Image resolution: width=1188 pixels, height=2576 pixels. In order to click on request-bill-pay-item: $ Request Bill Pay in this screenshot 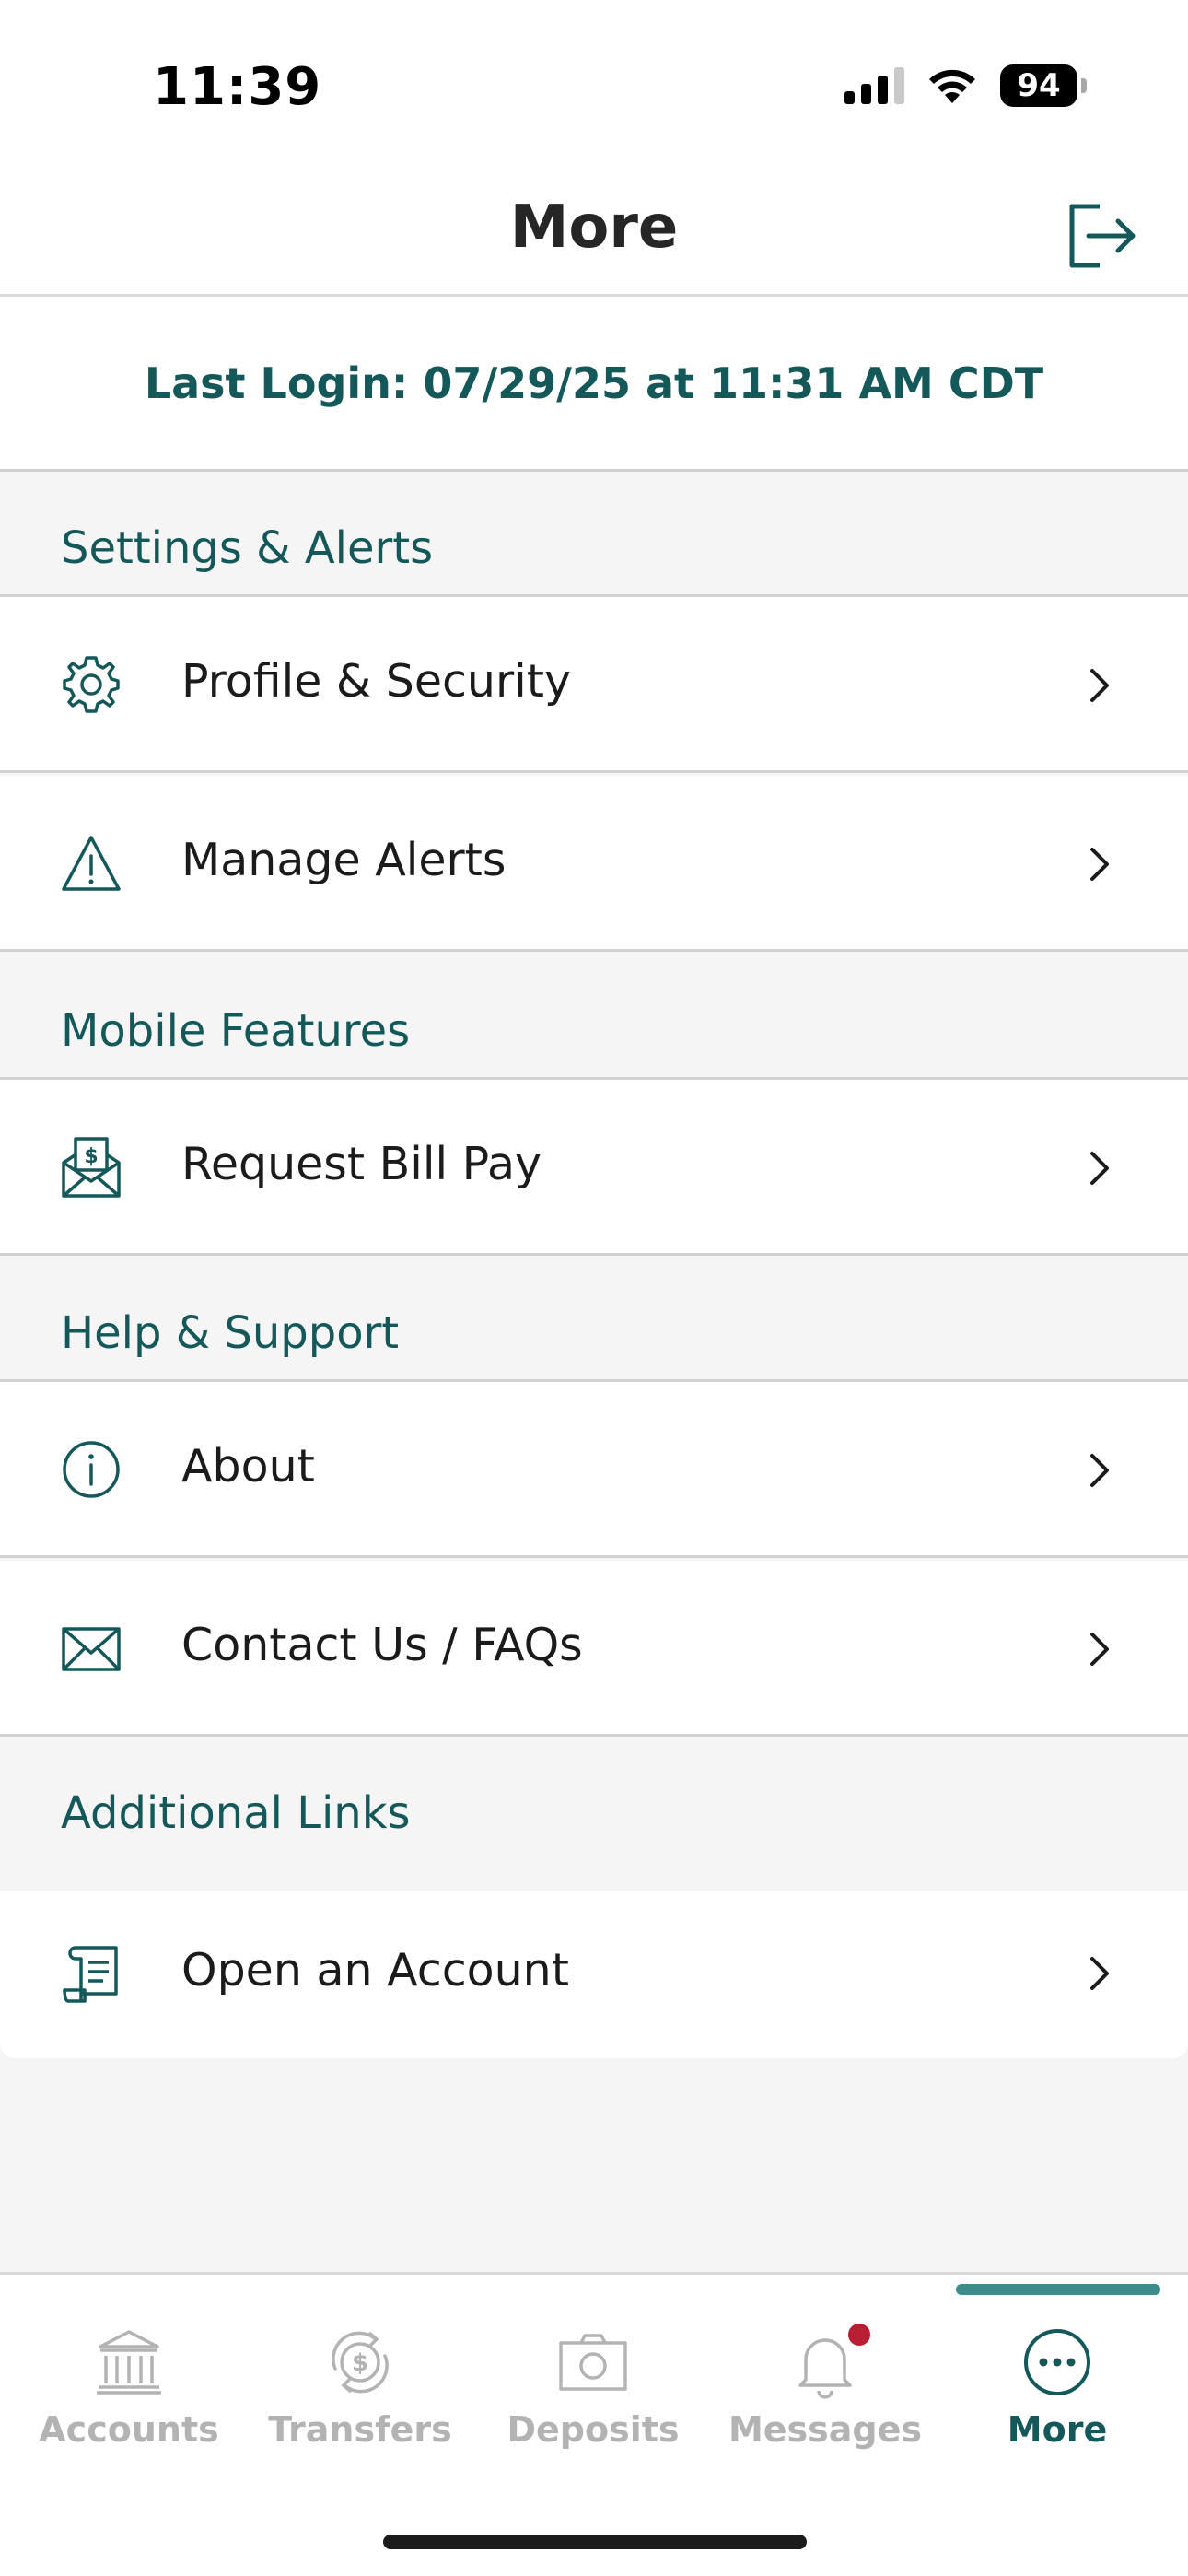, I will do `click(594, 1168)`.